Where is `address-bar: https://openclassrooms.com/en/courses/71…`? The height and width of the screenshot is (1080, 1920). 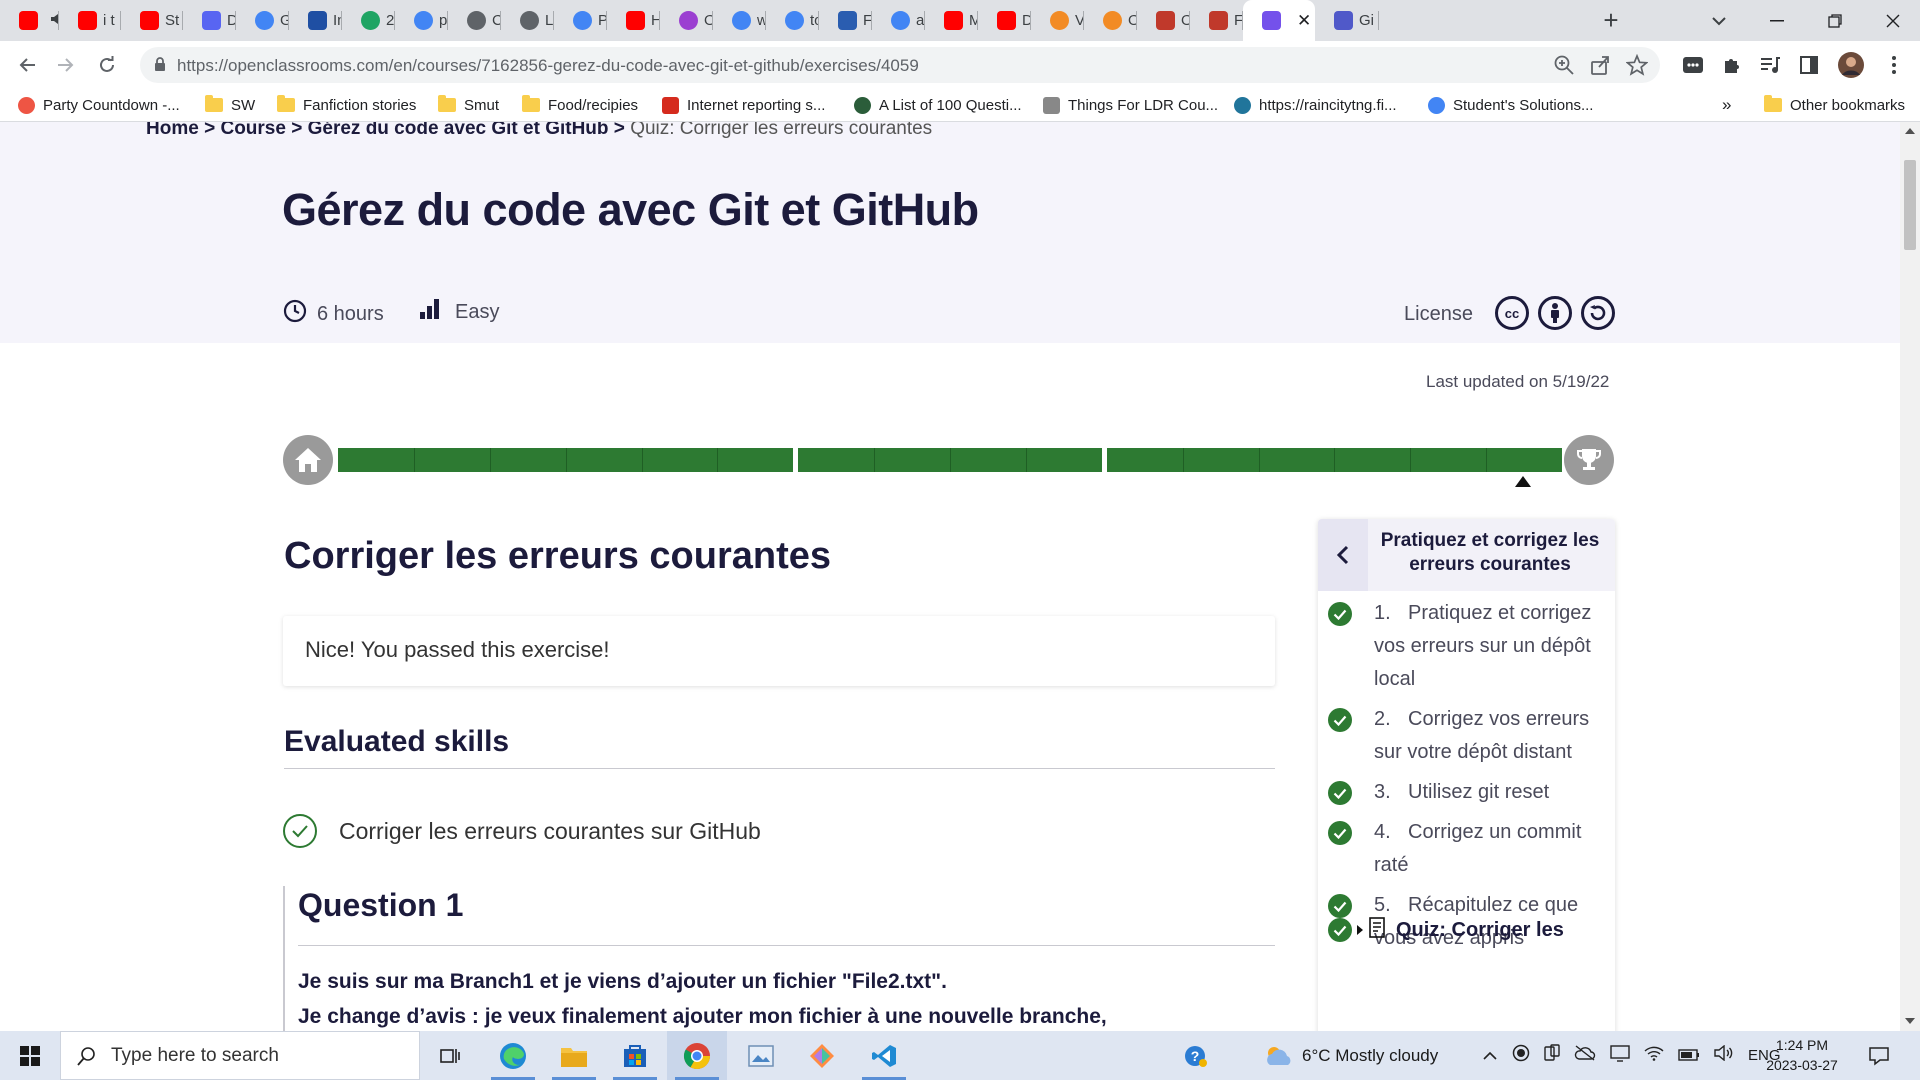
address-bar: https://openclassrooms.com/en/courses/71… is located at coordinates (900, 65).